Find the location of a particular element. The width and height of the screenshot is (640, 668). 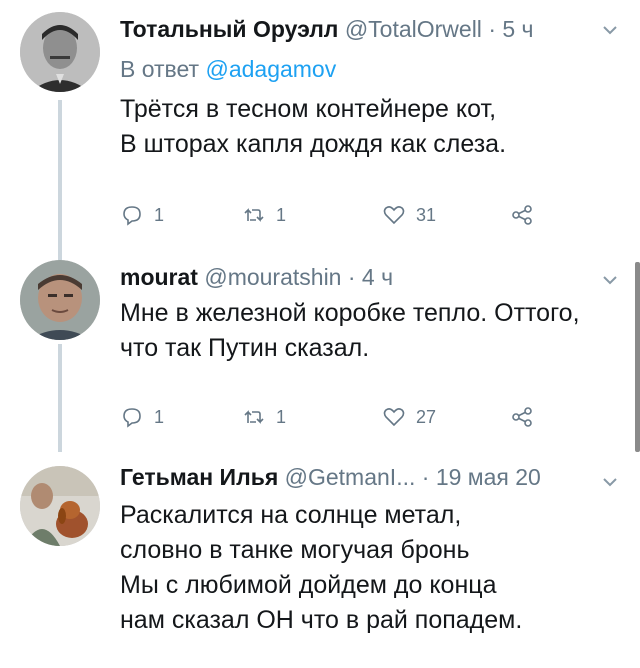

tweet-text-line: Мы с любимой дойдем до конца is located at coordinates (308, 585).